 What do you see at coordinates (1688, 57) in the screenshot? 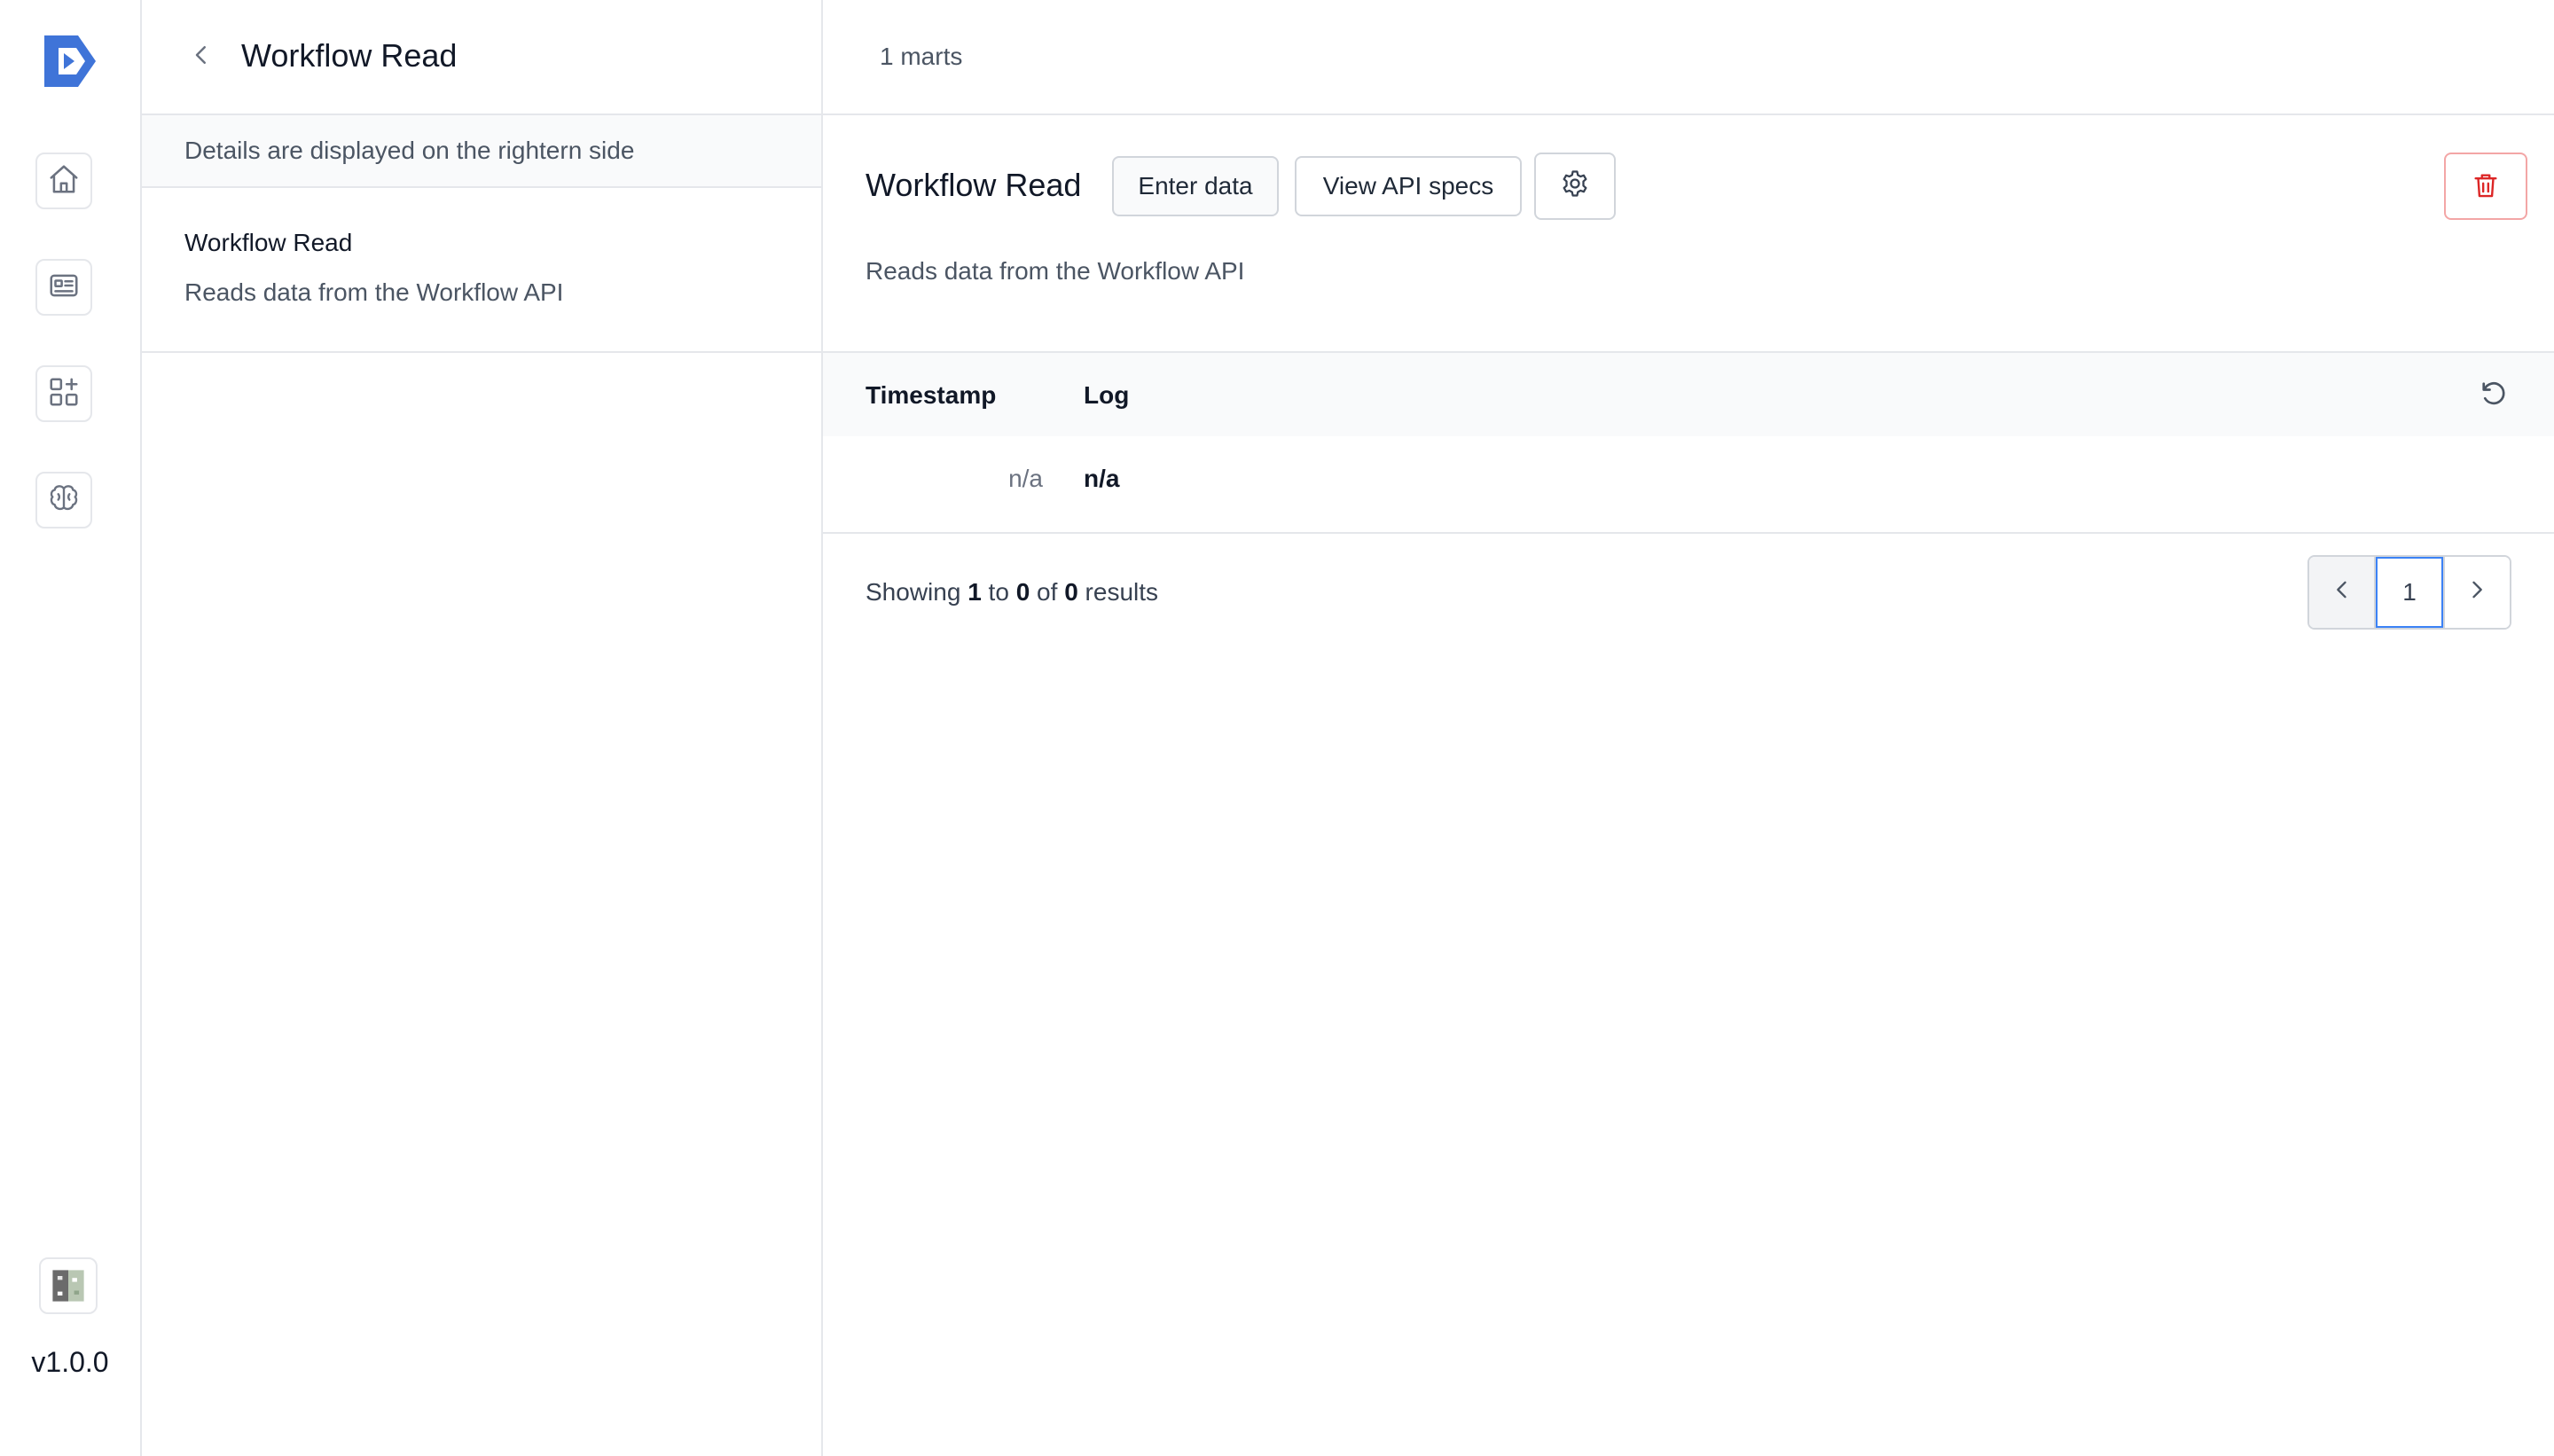
I see `main-topbar: 1 marts` at bounding box center [1688, 57].